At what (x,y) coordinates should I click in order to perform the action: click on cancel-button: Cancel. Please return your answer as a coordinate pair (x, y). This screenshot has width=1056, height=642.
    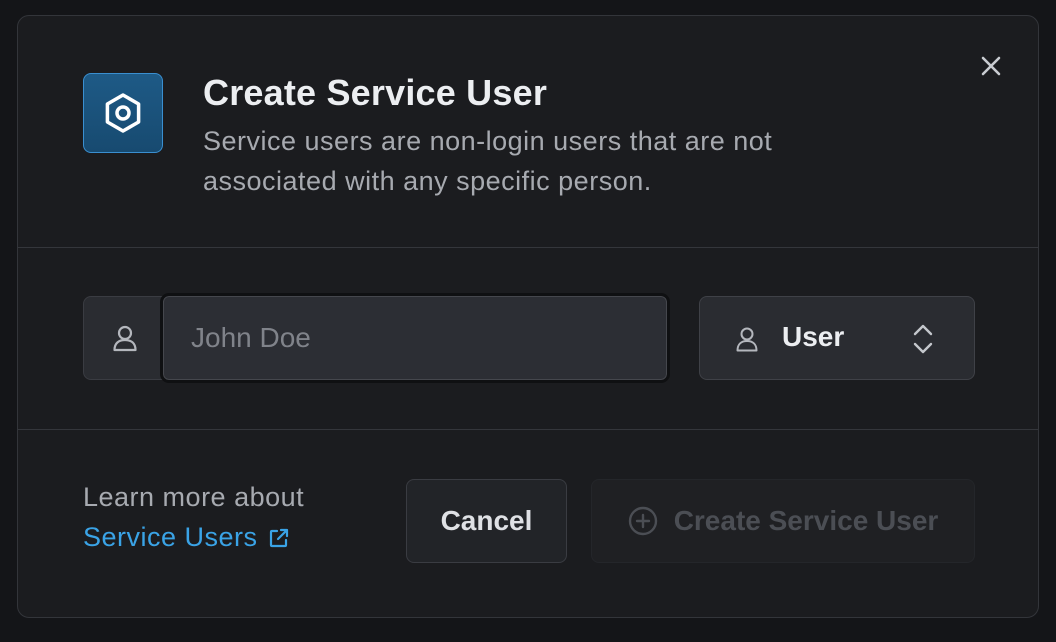
    Looking at the image, I should click on (486, 521).